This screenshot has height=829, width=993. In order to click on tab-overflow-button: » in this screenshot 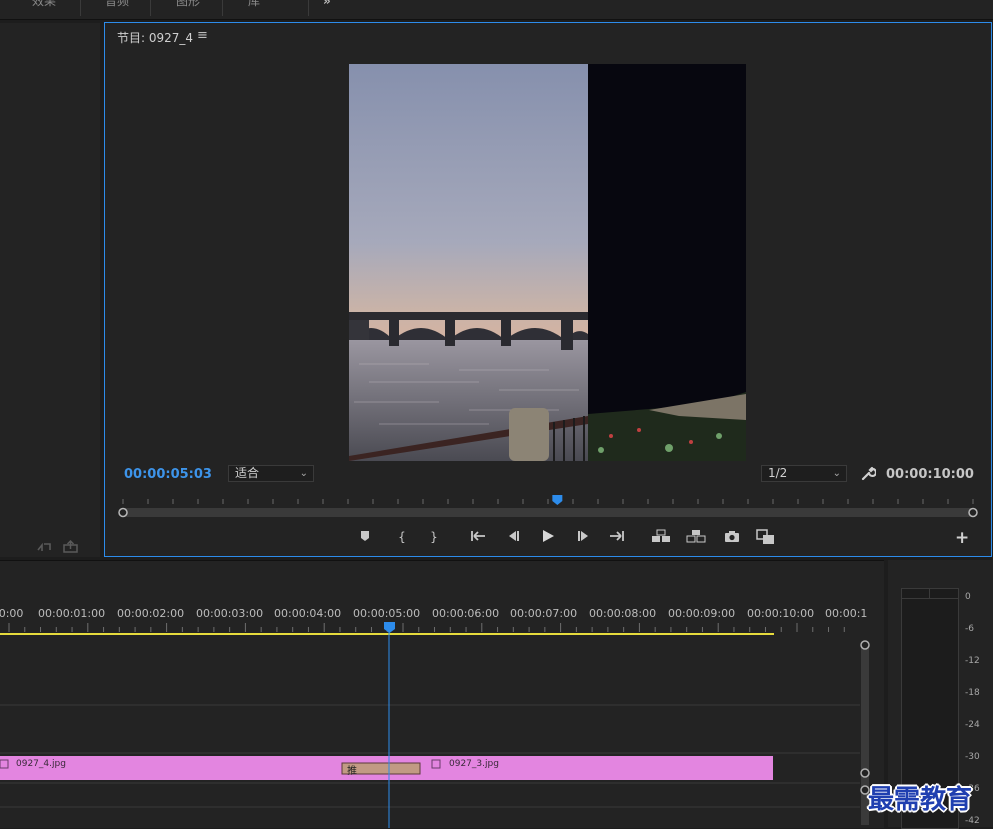, I will do `click(327, 4)`.